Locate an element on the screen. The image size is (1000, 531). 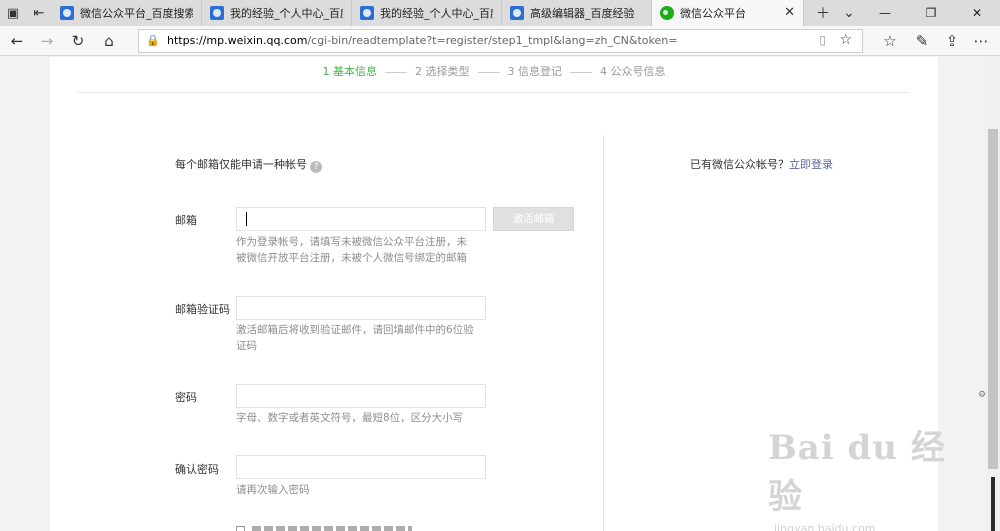
share-icon: ⇪ is located at coordinates (952, 41).